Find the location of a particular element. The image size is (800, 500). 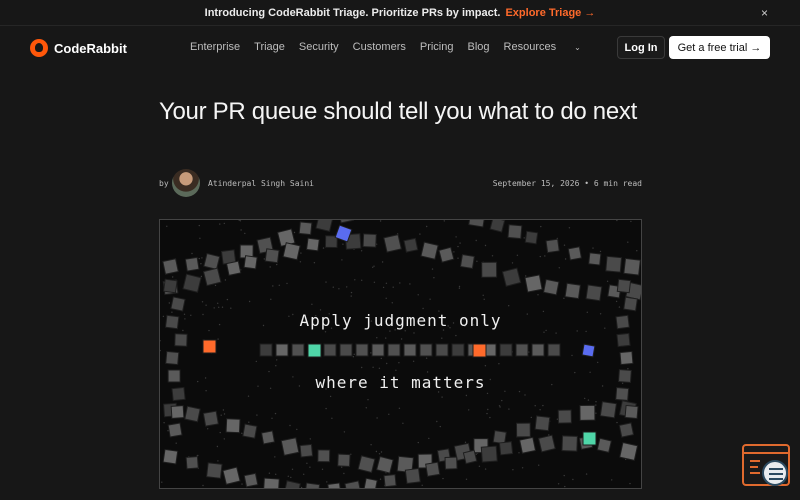

nav-item-customers: Customers is located at coordinates (379, 47).